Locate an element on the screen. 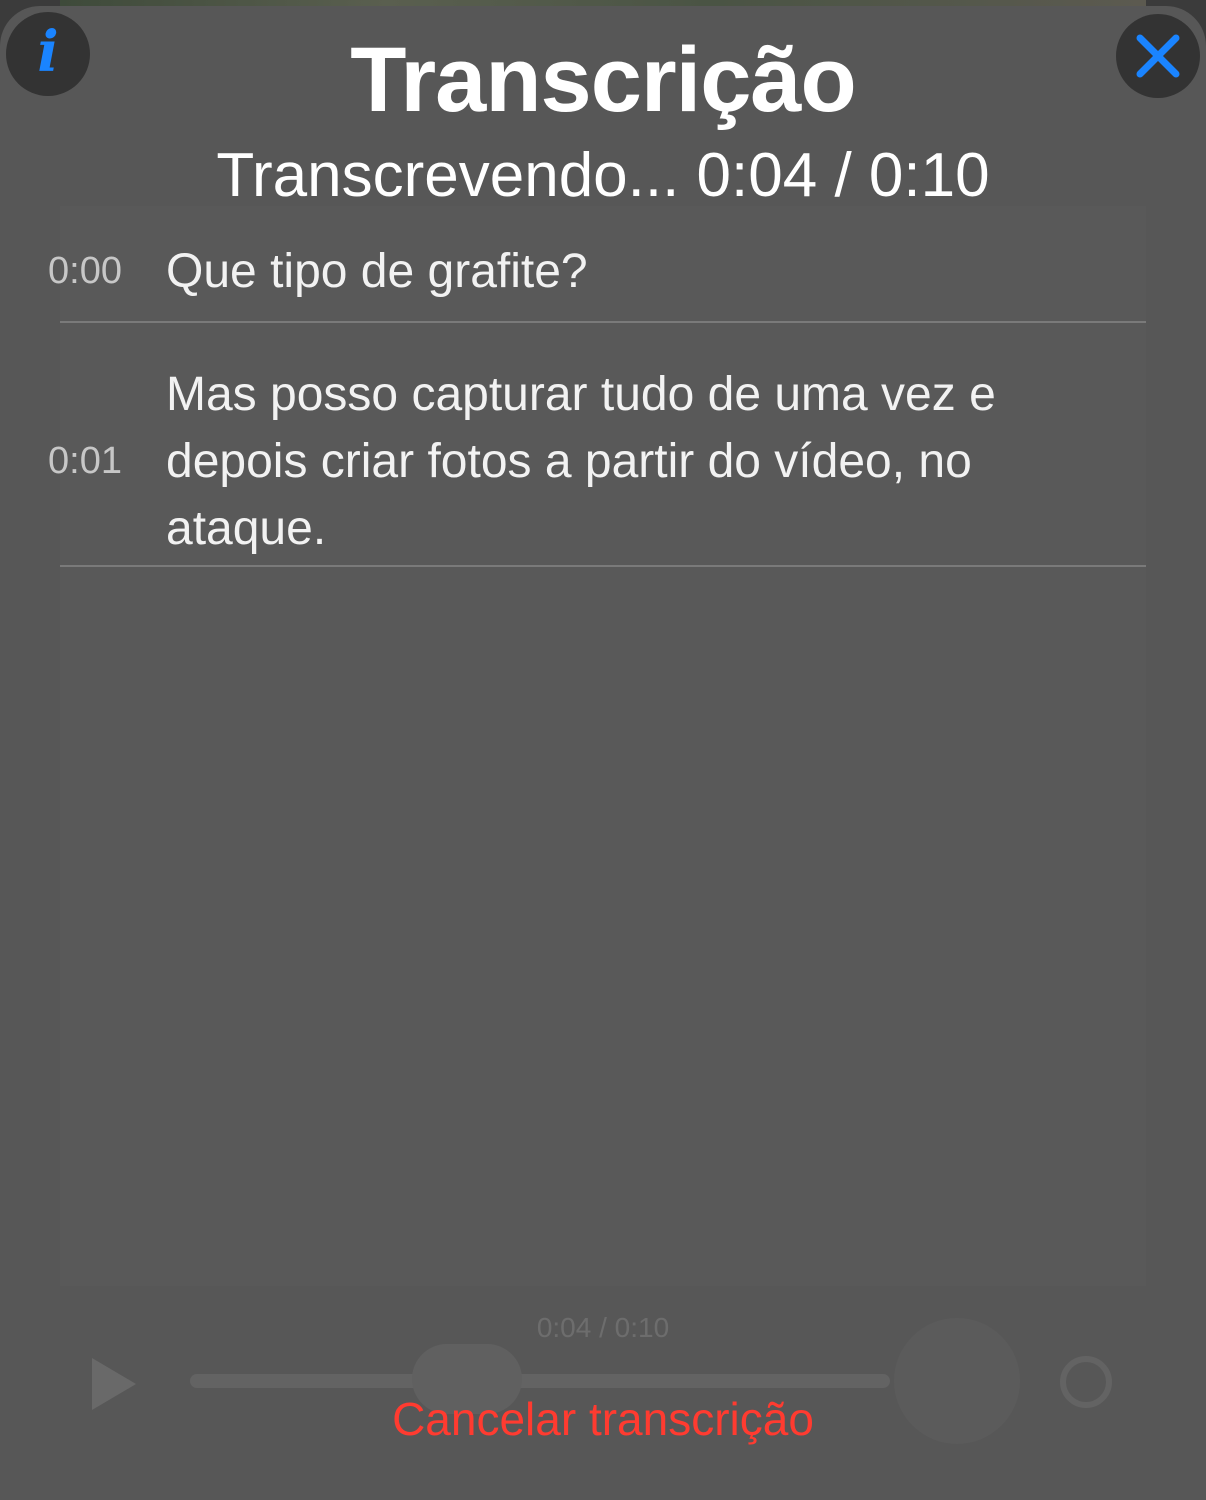  cancel-transcription-button: Cancelar transcrição is located at coordinates (603, 1419).